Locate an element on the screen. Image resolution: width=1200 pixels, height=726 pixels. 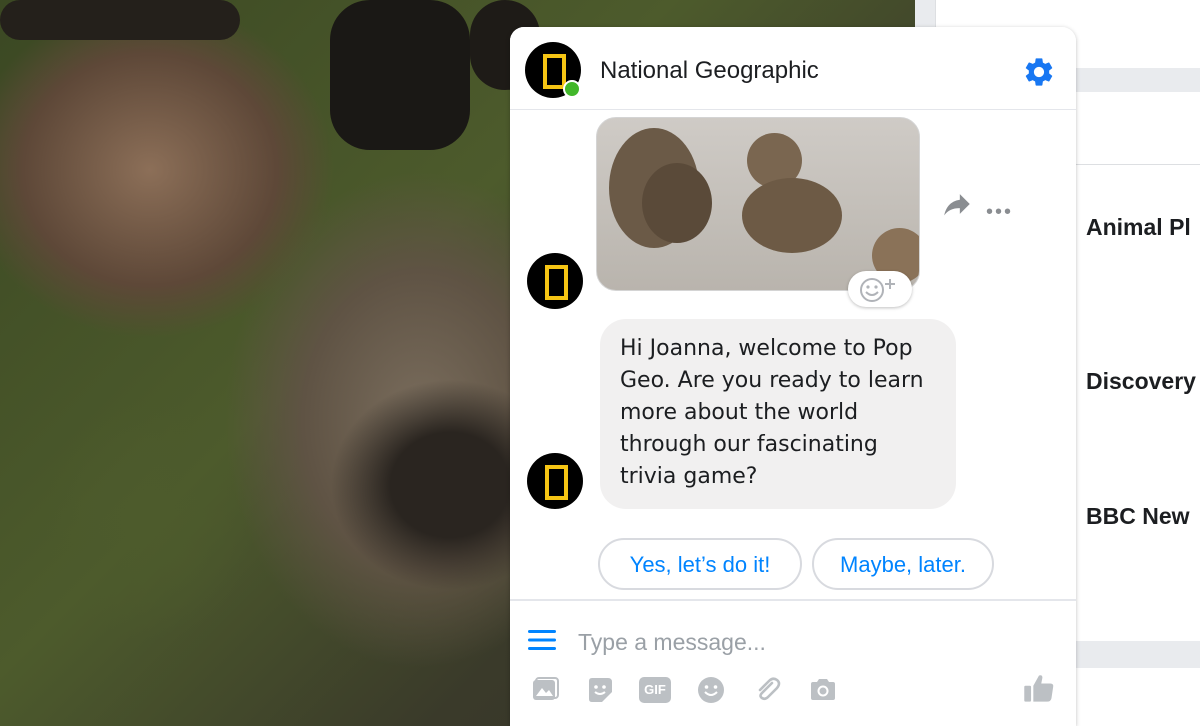
online-status-dot is located at coordinates (572, 89).